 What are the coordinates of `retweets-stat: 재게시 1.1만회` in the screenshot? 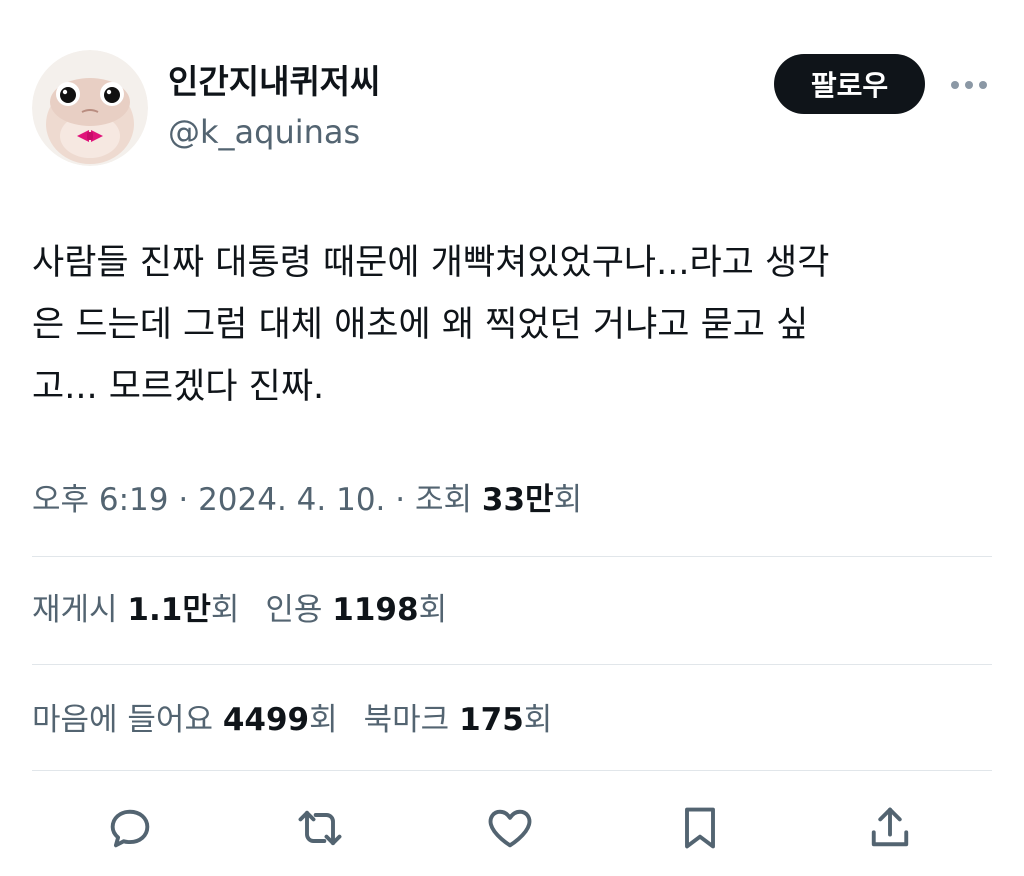 It's located at (135, 610).